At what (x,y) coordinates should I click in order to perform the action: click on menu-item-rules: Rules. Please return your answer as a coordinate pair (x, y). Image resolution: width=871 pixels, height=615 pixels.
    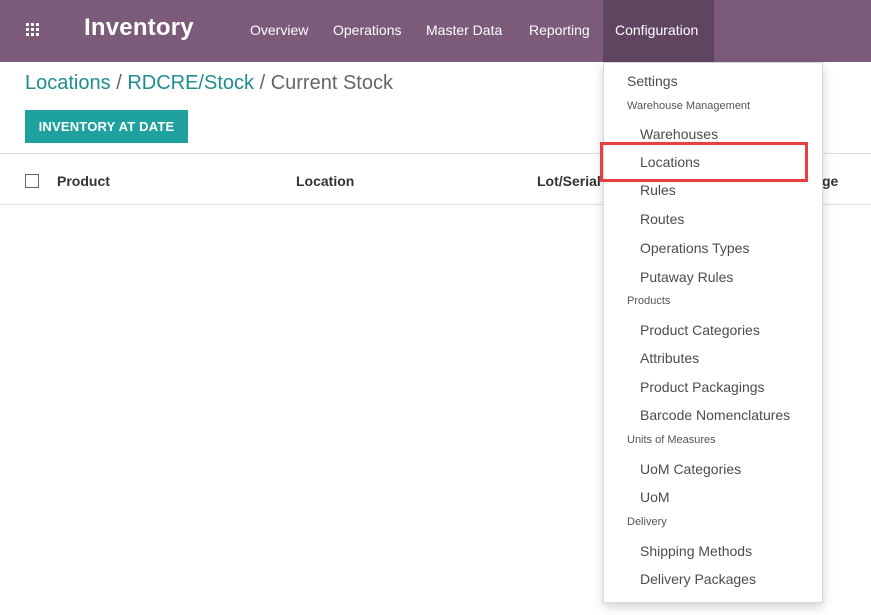
    Looking at the image, I should click on (658, 190).